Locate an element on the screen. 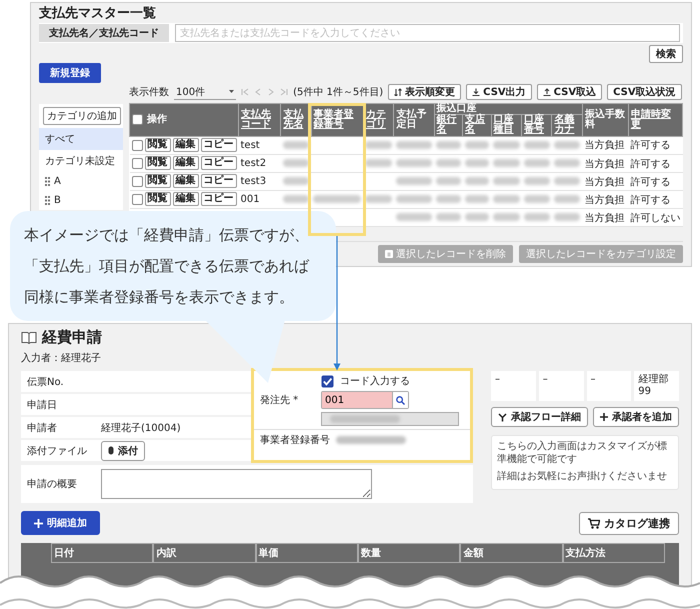  toolbar-button: CSV出力 is located at coordinates (499, 92).